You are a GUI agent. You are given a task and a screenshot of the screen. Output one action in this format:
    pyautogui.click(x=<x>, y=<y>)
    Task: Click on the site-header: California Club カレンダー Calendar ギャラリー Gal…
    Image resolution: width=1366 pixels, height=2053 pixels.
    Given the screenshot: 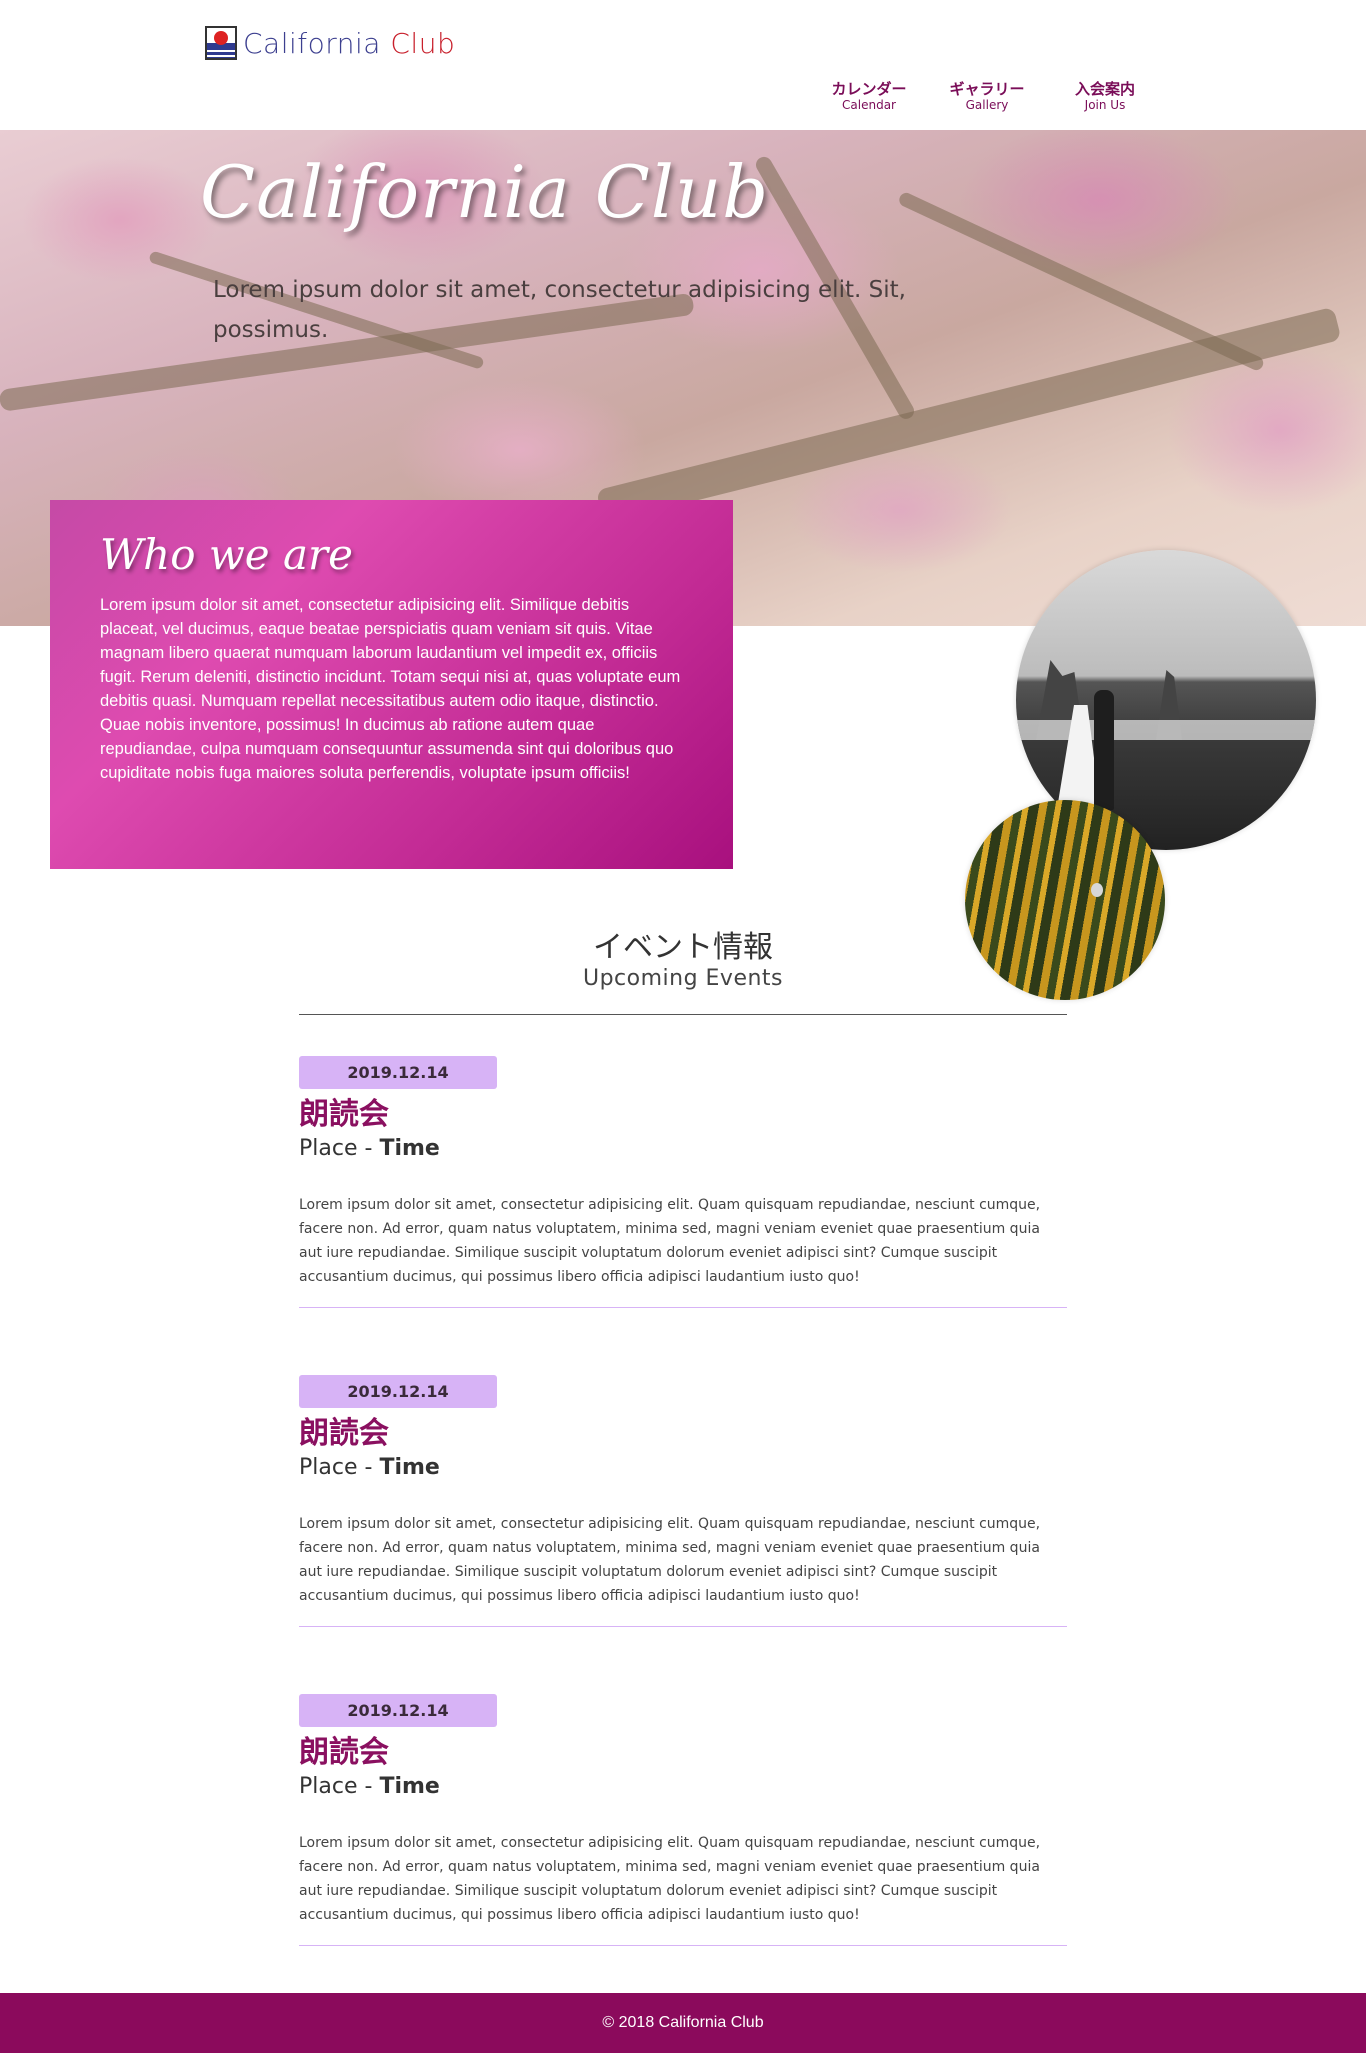 What is the action you would take?
    pyautogui.click(x=683, y=65)
    